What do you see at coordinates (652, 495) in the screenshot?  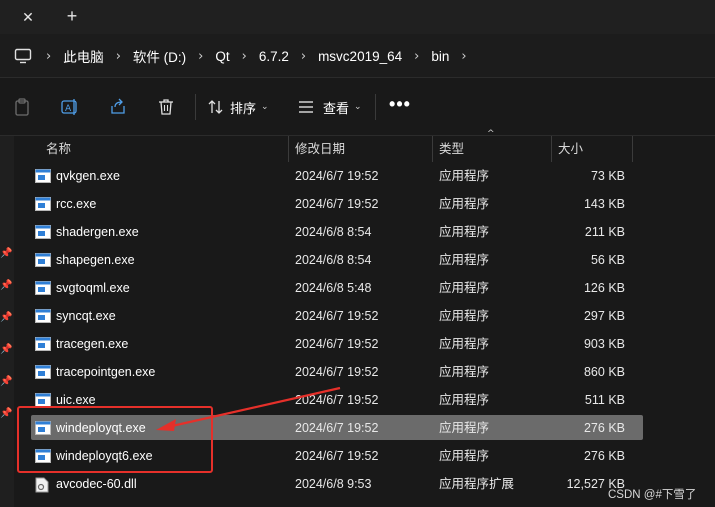 I see `watermark-text: CSDN @#下雪了` at bounding box center [652, 495].